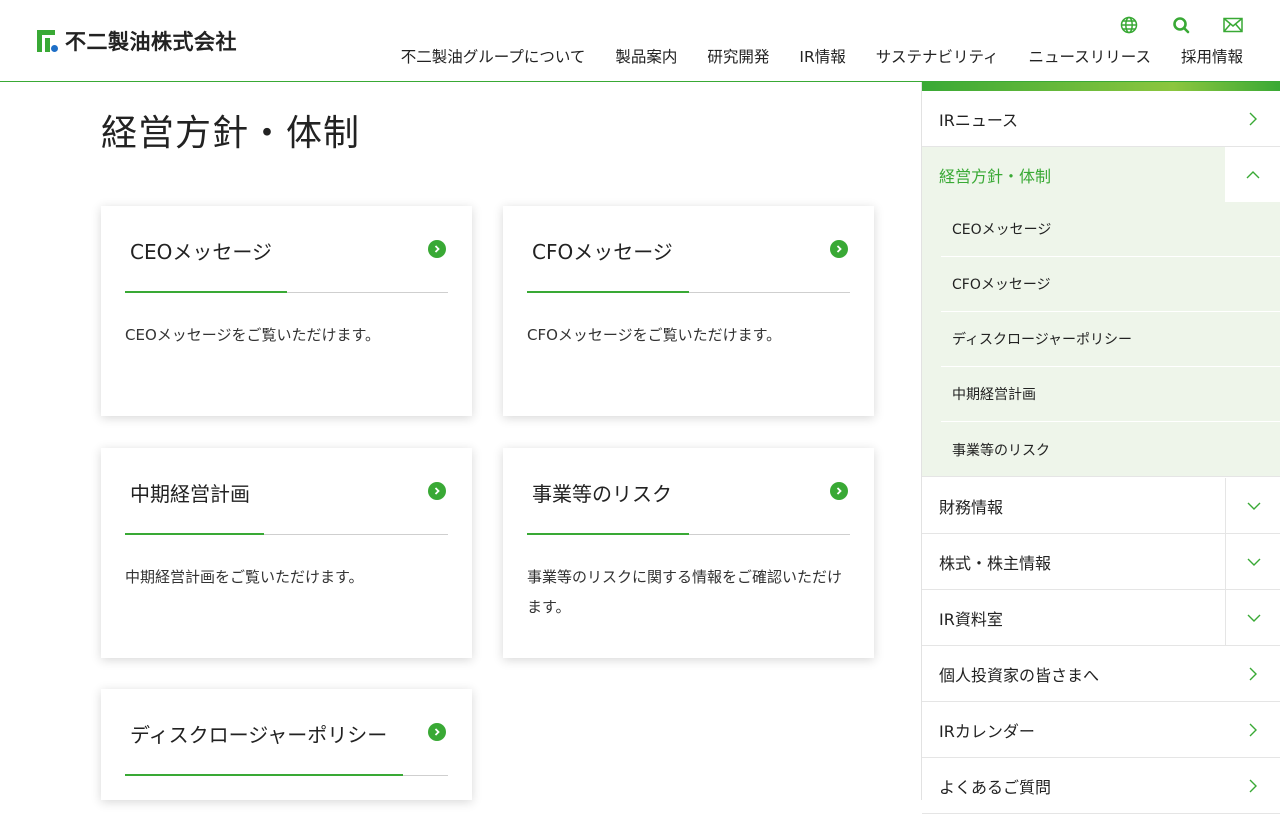  Describe the element at coordinates (151, 42) in the screenshot. I see `logo-text: 不二製油株式会社` at that location.